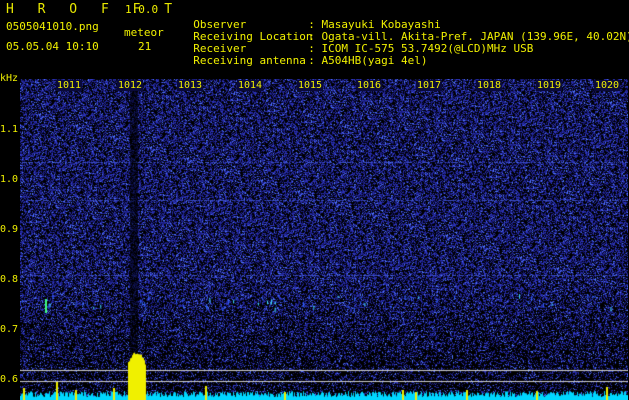 This screenshot has width=629, height=400. Describe the element at coordinates (607, 85) in the screenshot. I see `x-tick: 1020` at that location.